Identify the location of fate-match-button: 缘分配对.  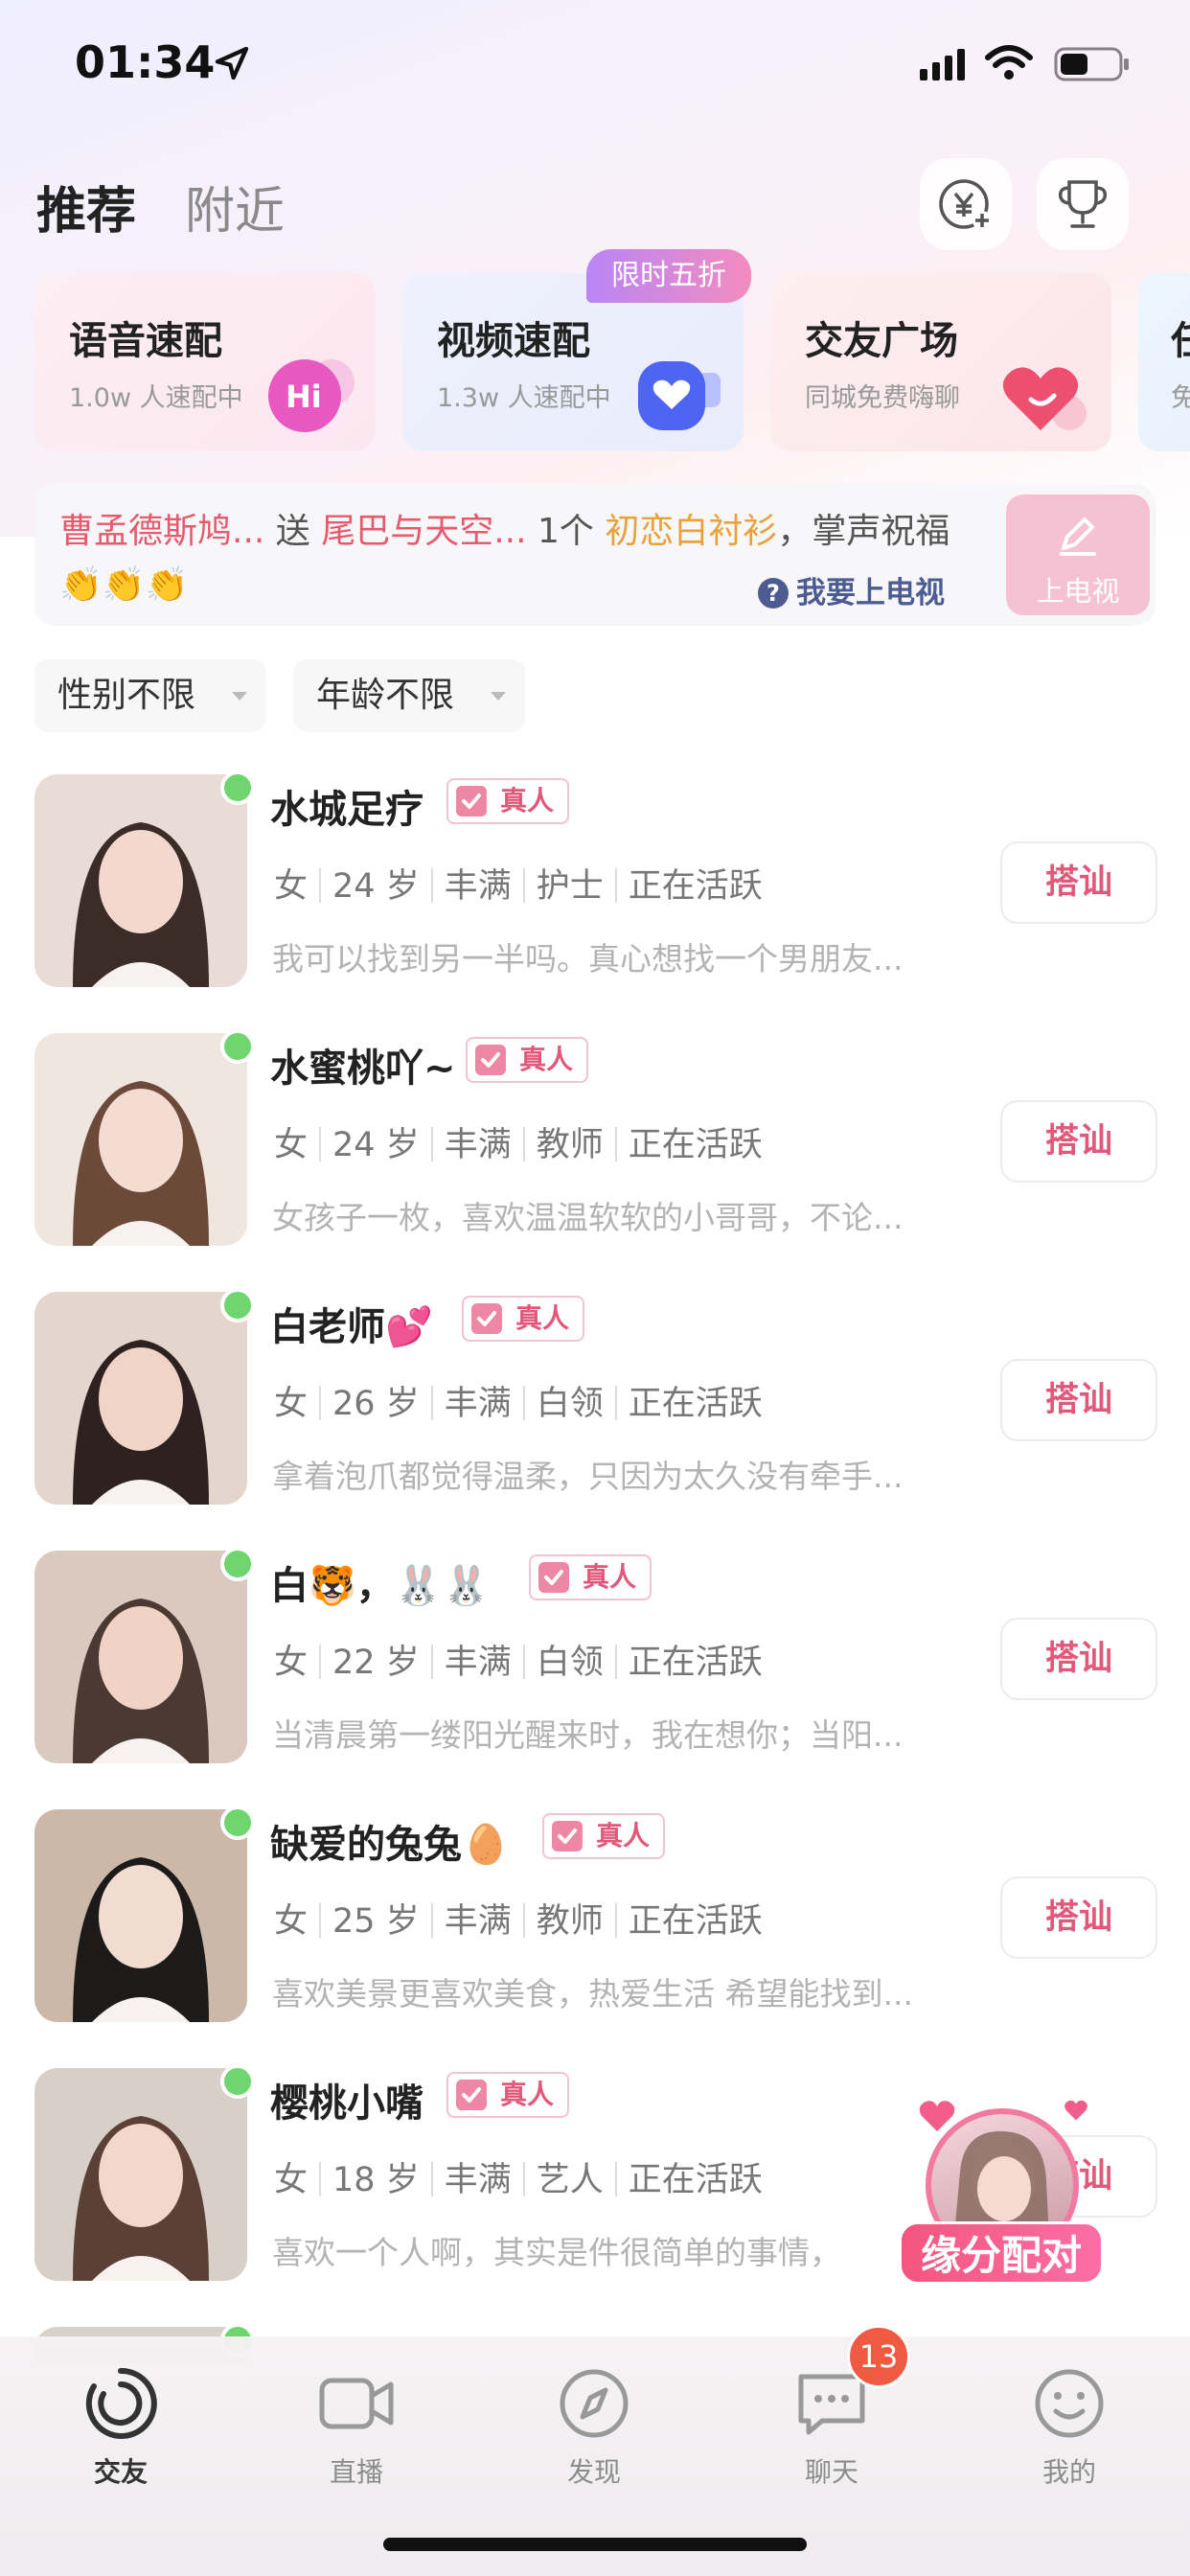
(1005, 2194).